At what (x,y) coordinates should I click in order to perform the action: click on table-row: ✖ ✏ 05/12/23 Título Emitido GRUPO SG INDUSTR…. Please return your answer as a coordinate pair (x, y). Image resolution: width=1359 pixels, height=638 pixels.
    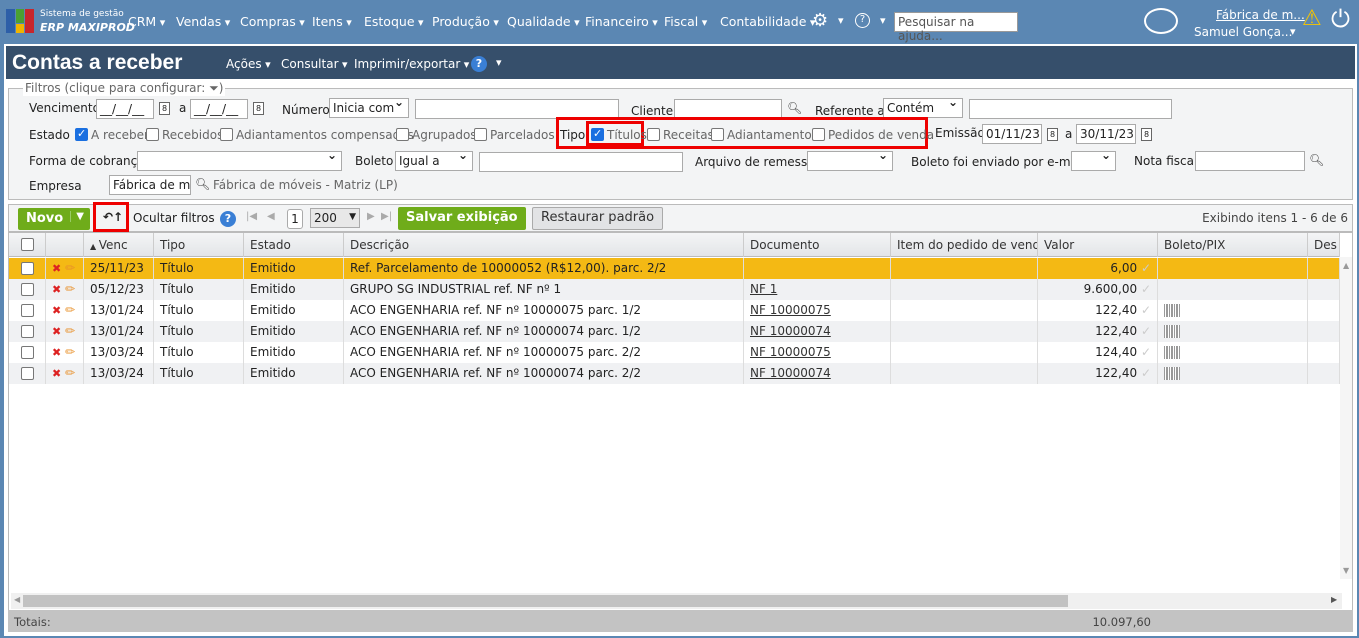
    Looking at the image, I should click on (674, 289).